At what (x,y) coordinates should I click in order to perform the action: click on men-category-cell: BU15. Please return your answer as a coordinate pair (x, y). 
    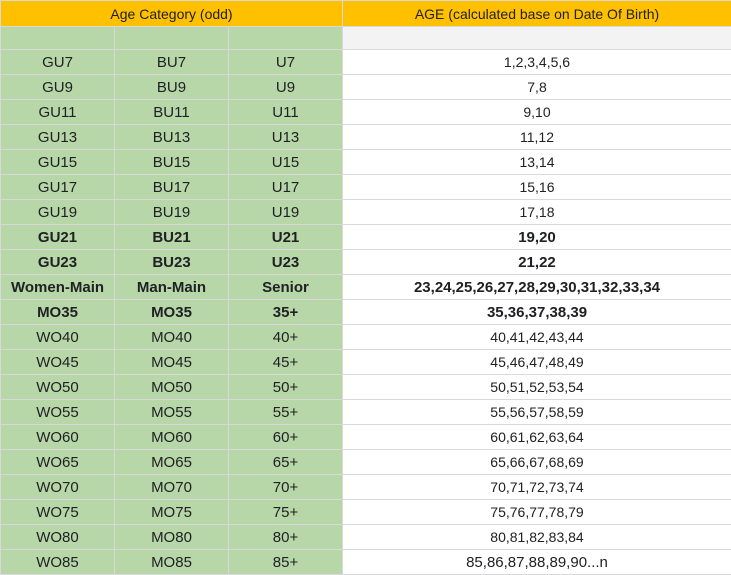
    Looking at the image, I should click on (172, 162).